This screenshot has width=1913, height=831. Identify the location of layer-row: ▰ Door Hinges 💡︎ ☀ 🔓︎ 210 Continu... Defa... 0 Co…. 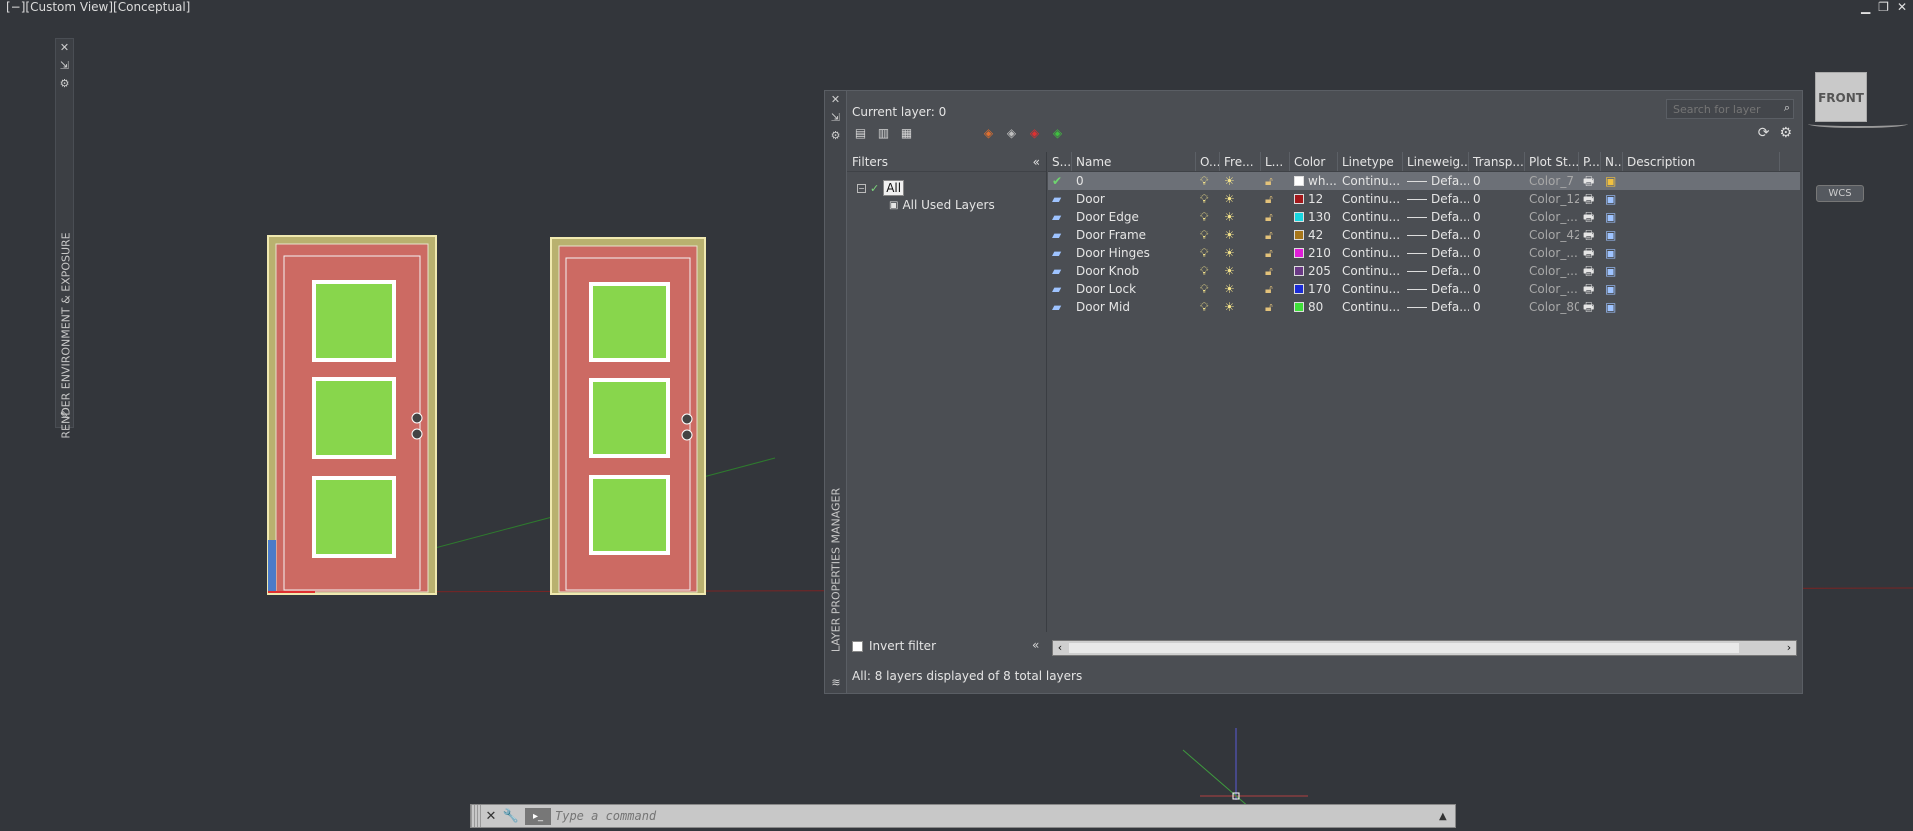
(1424, 253).